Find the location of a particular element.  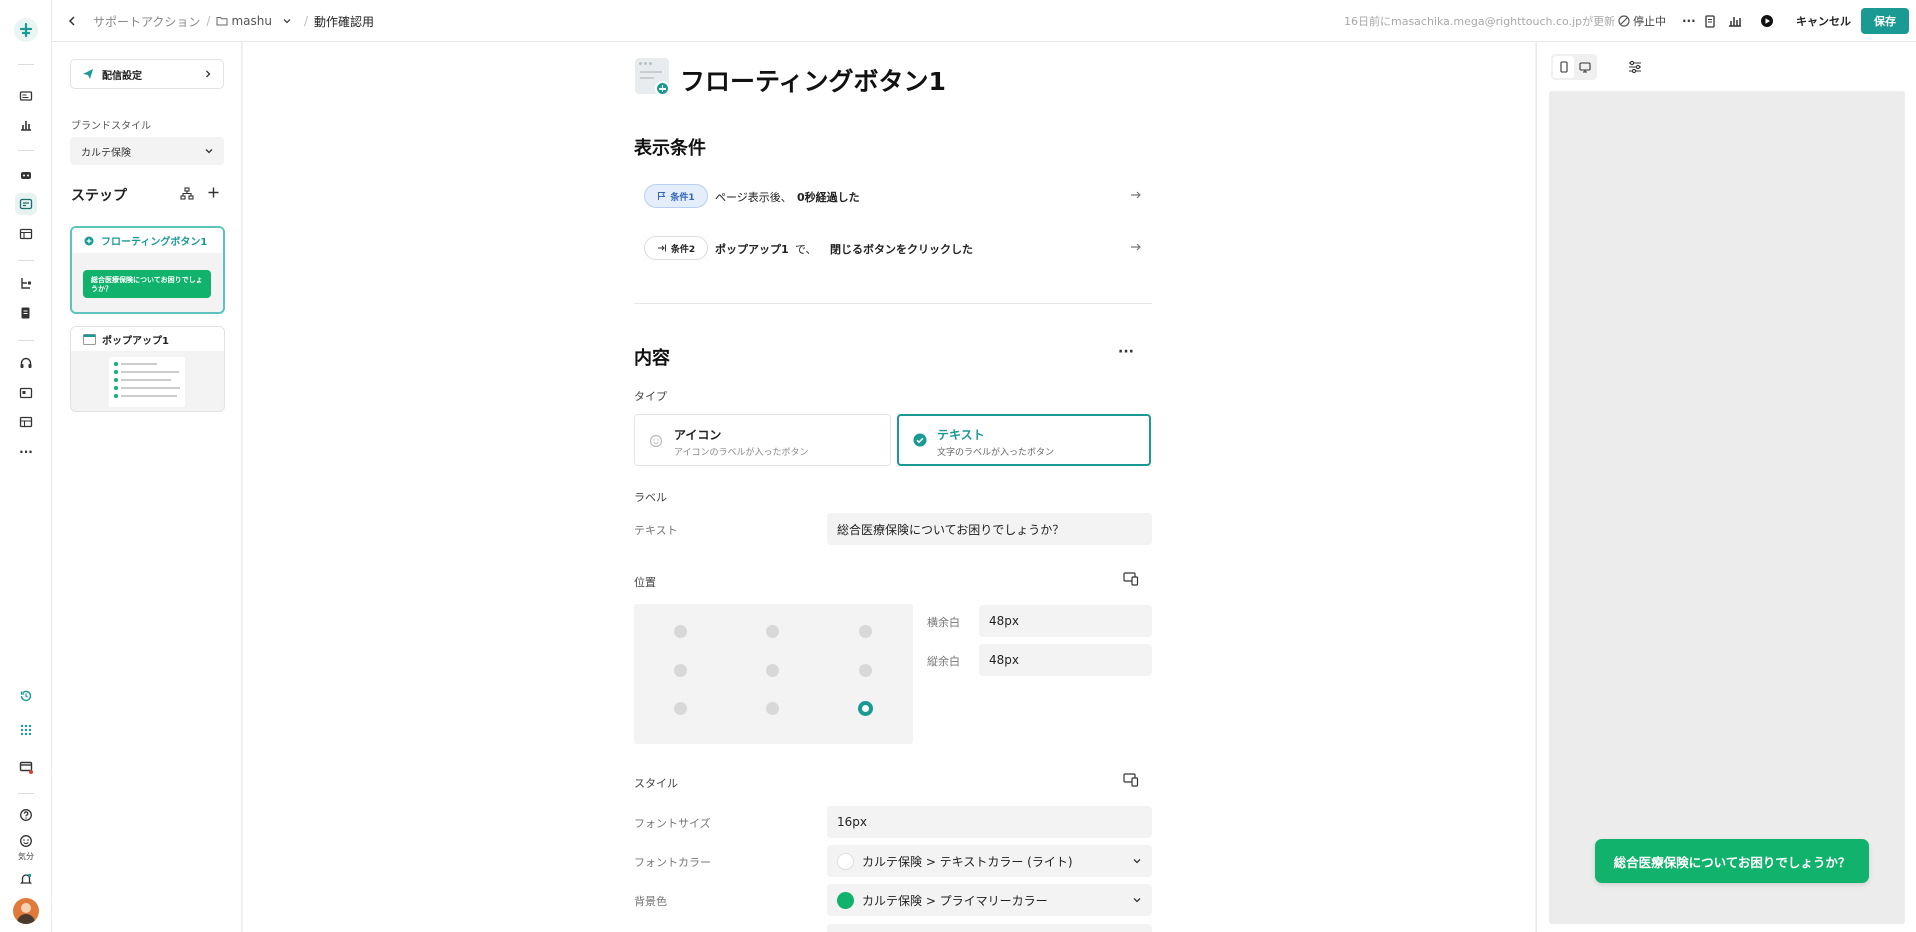

position-grid is located at coordinates (773, 674).